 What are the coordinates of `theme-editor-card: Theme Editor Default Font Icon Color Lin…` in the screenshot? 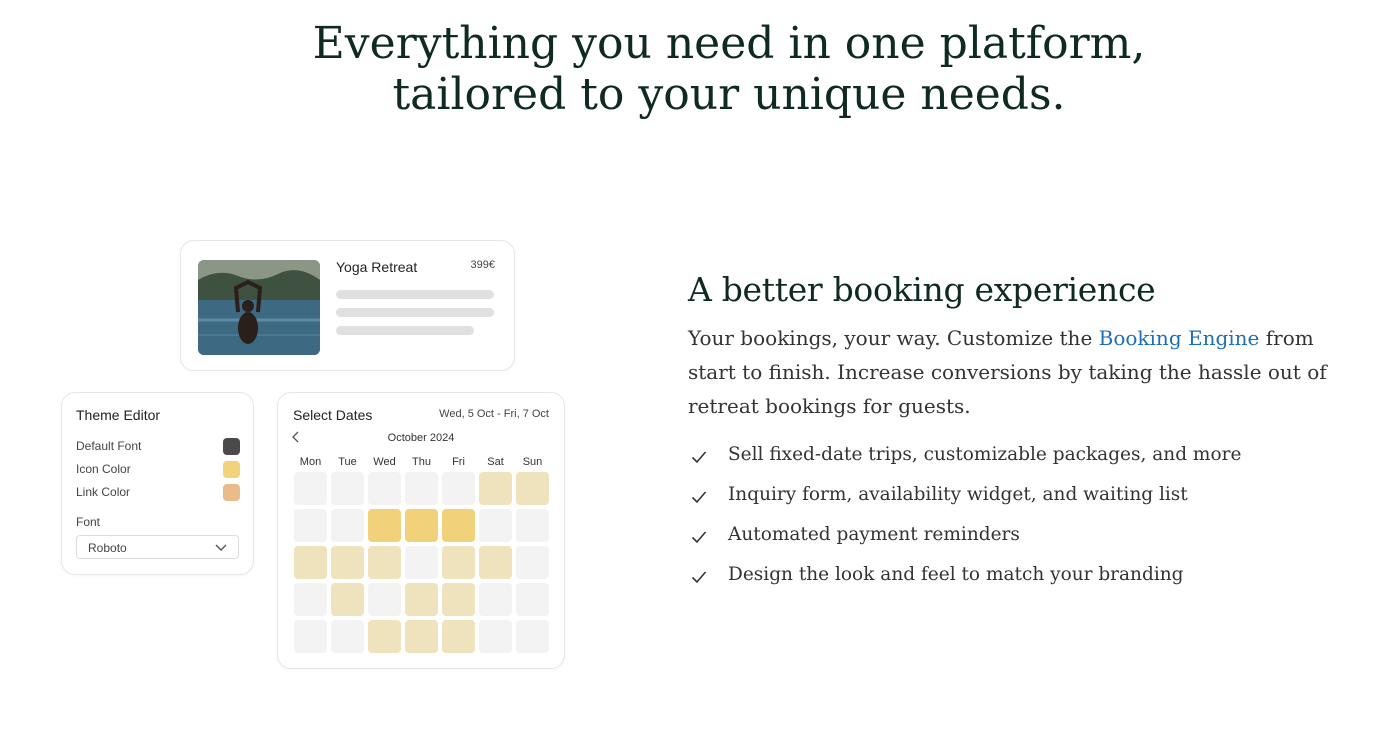 It's located at (157, 483).